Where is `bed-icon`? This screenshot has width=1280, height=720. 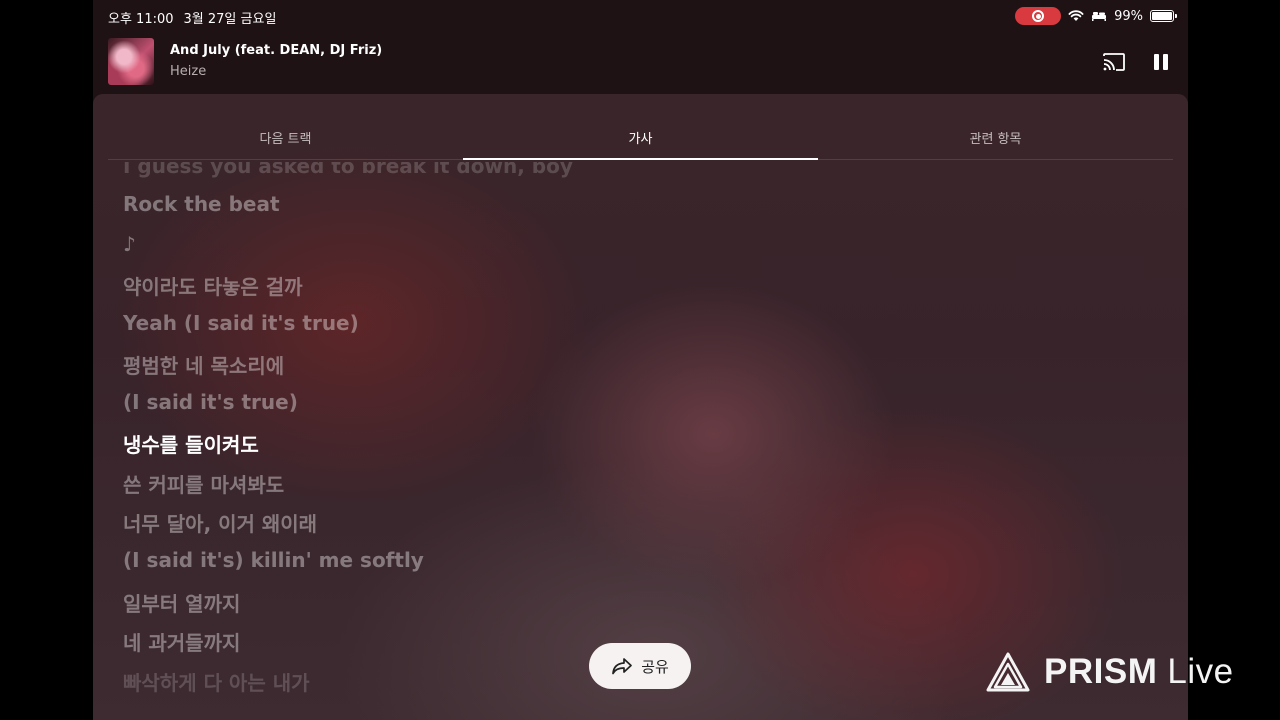
bed-icon is located at coordinates (1099, 16).